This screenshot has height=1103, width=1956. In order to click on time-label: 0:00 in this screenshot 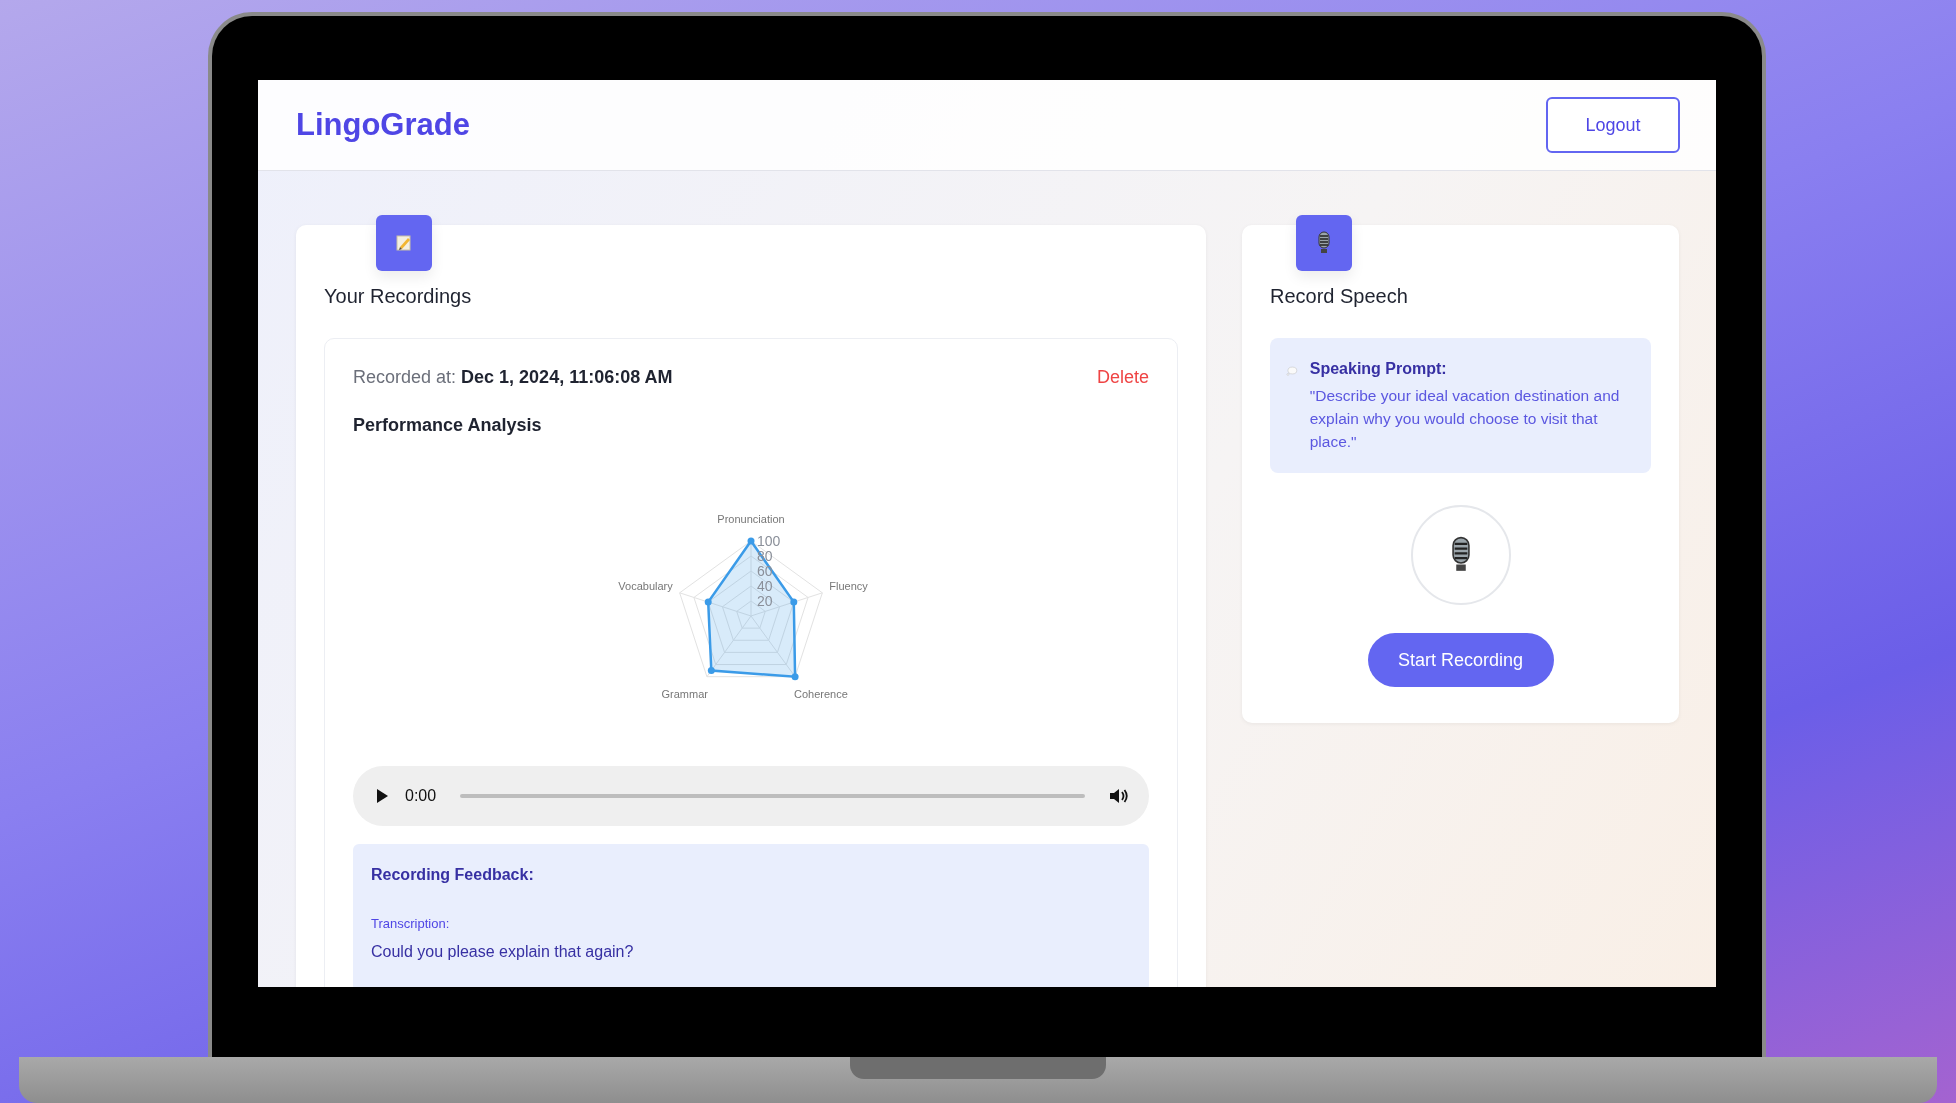, I will do `click(421, 796)`.